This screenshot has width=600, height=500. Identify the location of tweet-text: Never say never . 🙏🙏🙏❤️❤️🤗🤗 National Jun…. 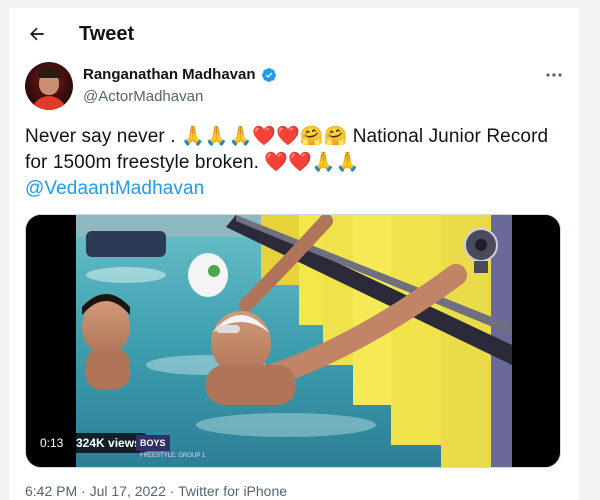
(295, 163).